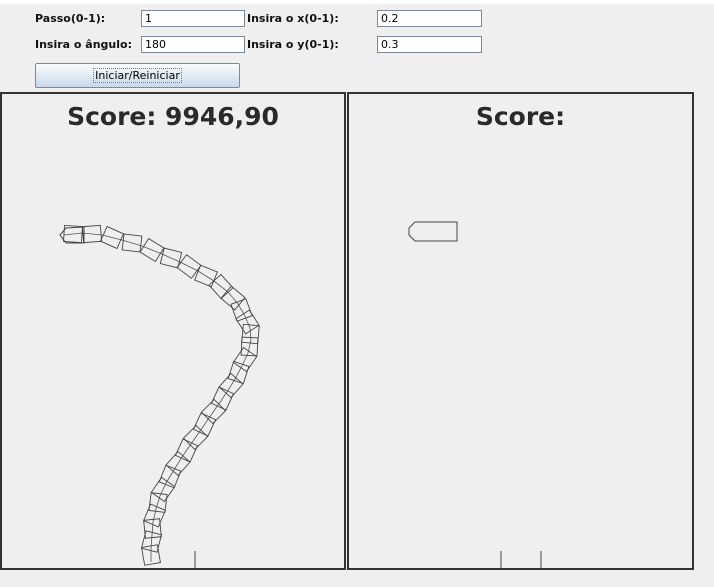 The width and height of the screenshot is (714, 587). Describe the element at coordinates (70, 18) in the screenshot. I see `passo-label: Passo(0-1):` at that location.